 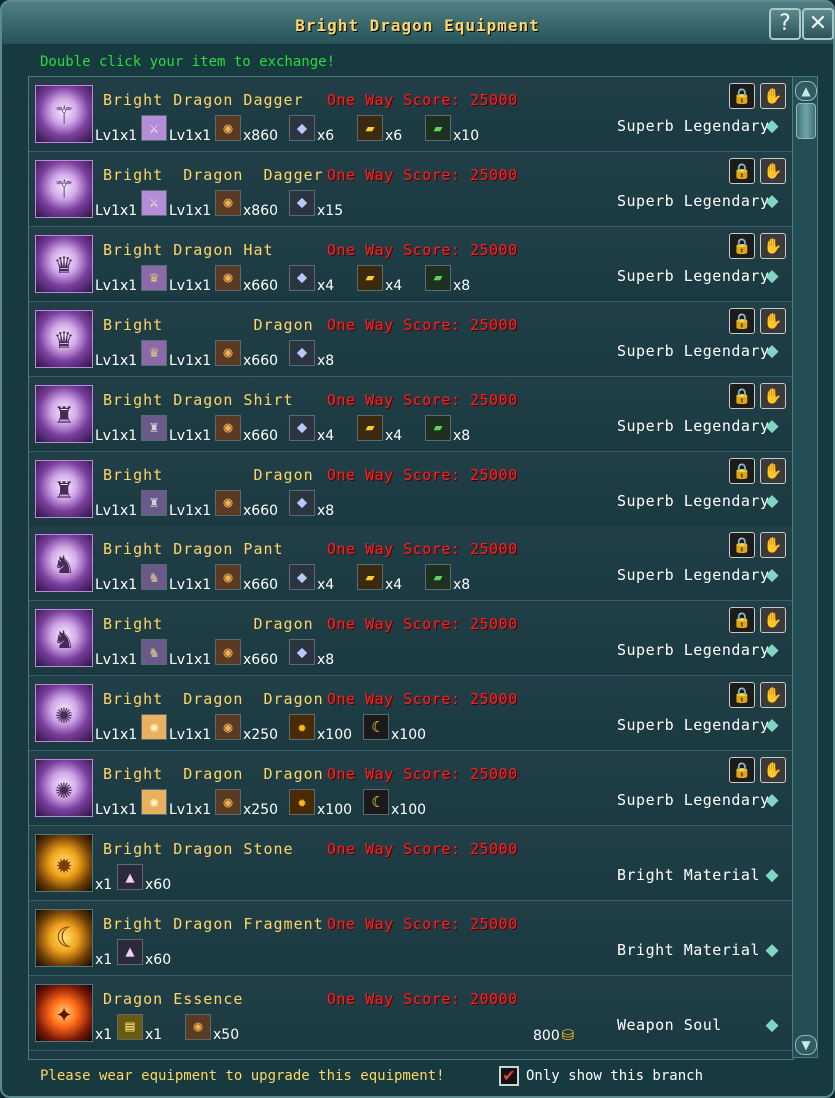 I want to click on only-show-branch-checkbox: ✔, so click(x=509, y=1076).